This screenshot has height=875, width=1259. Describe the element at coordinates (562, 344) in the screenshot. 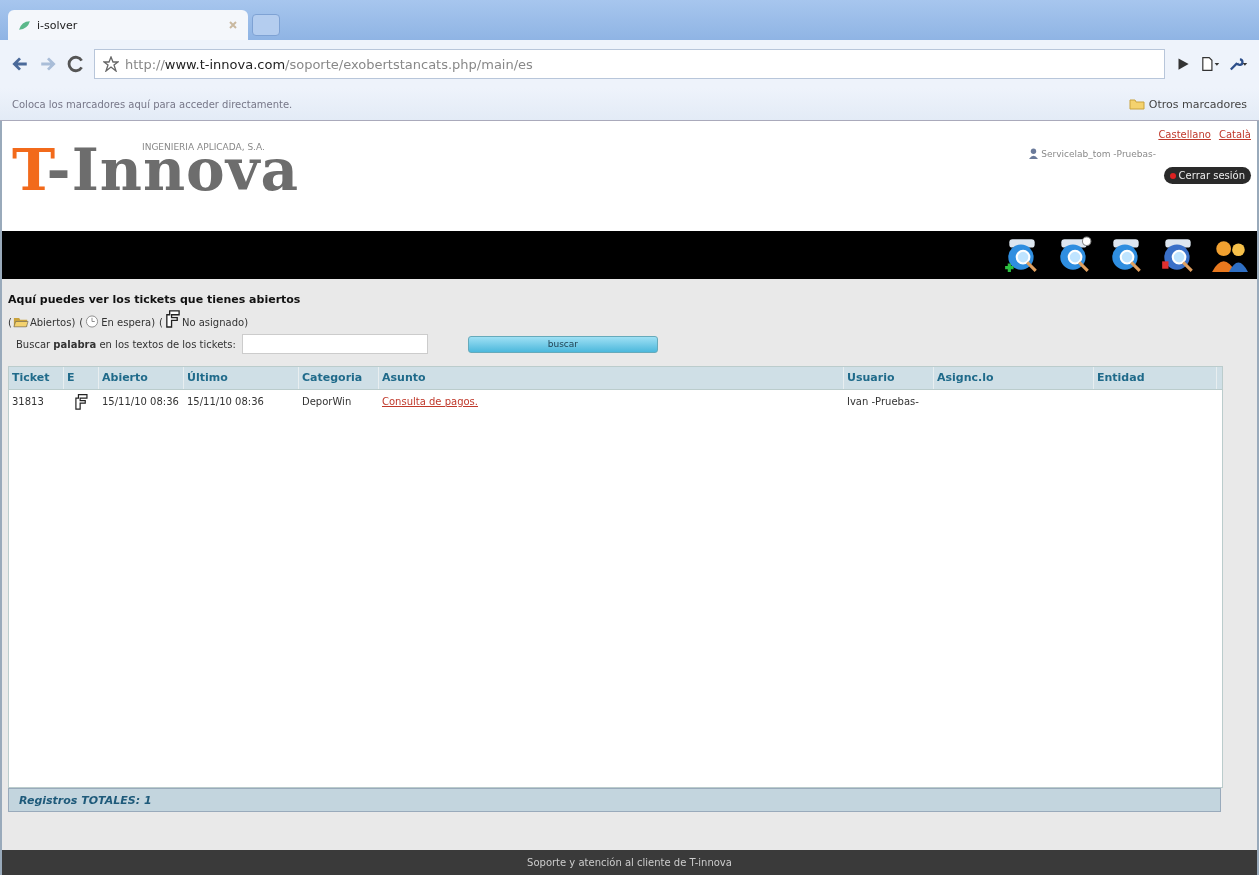

I see `search-button: buscar` at that location.